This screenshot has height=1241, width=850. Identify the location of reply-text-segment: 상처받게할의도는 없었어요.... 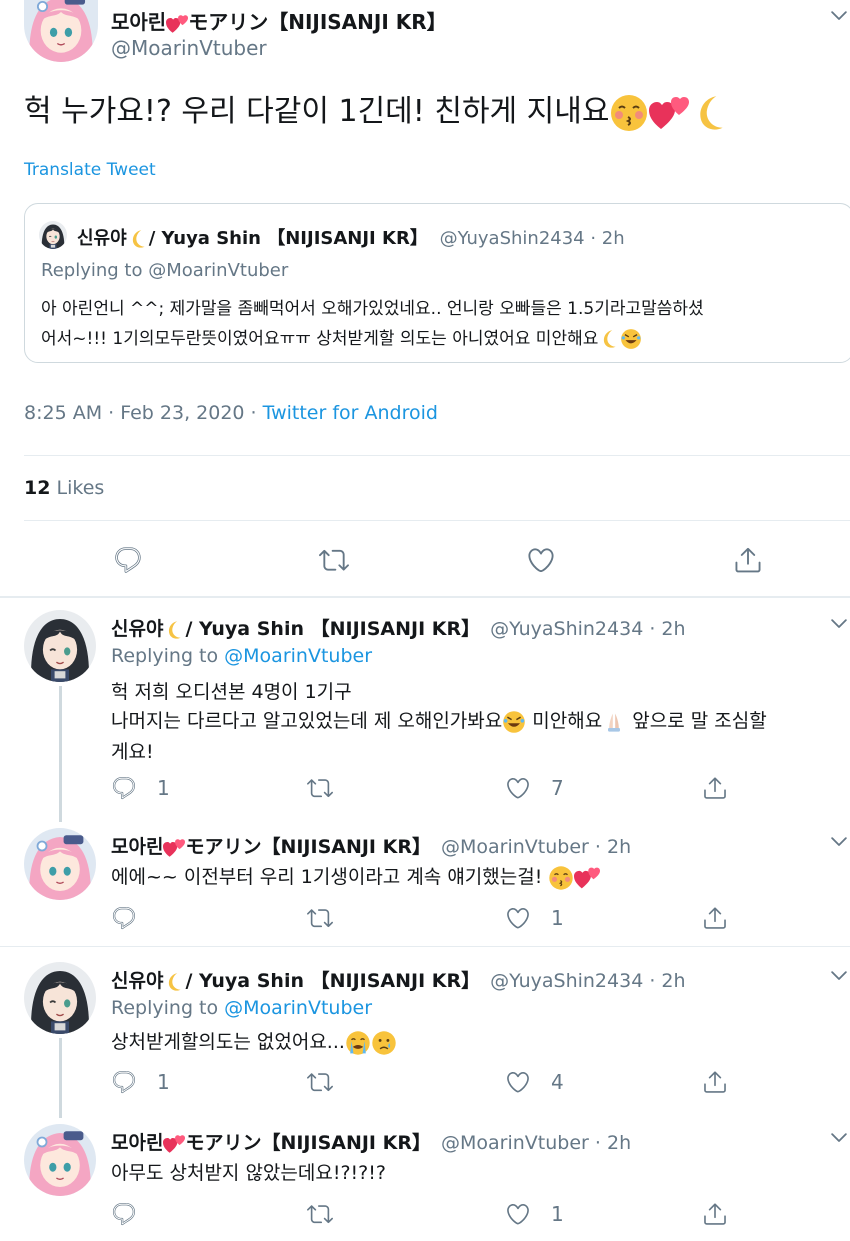
(228, 1042).